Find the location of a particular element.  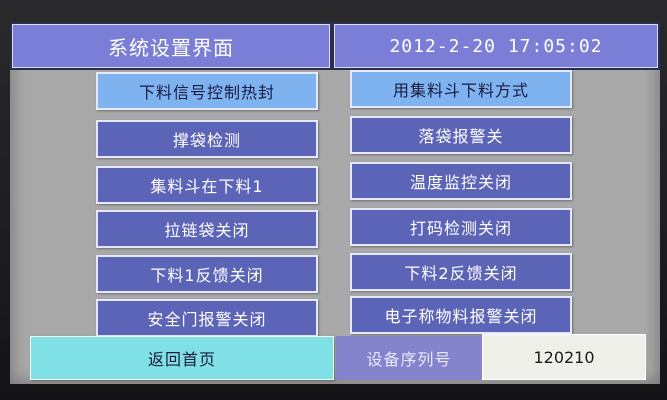

datetime-display: 2012-2-20 17:05:02 is located at coordinates (496, 46).